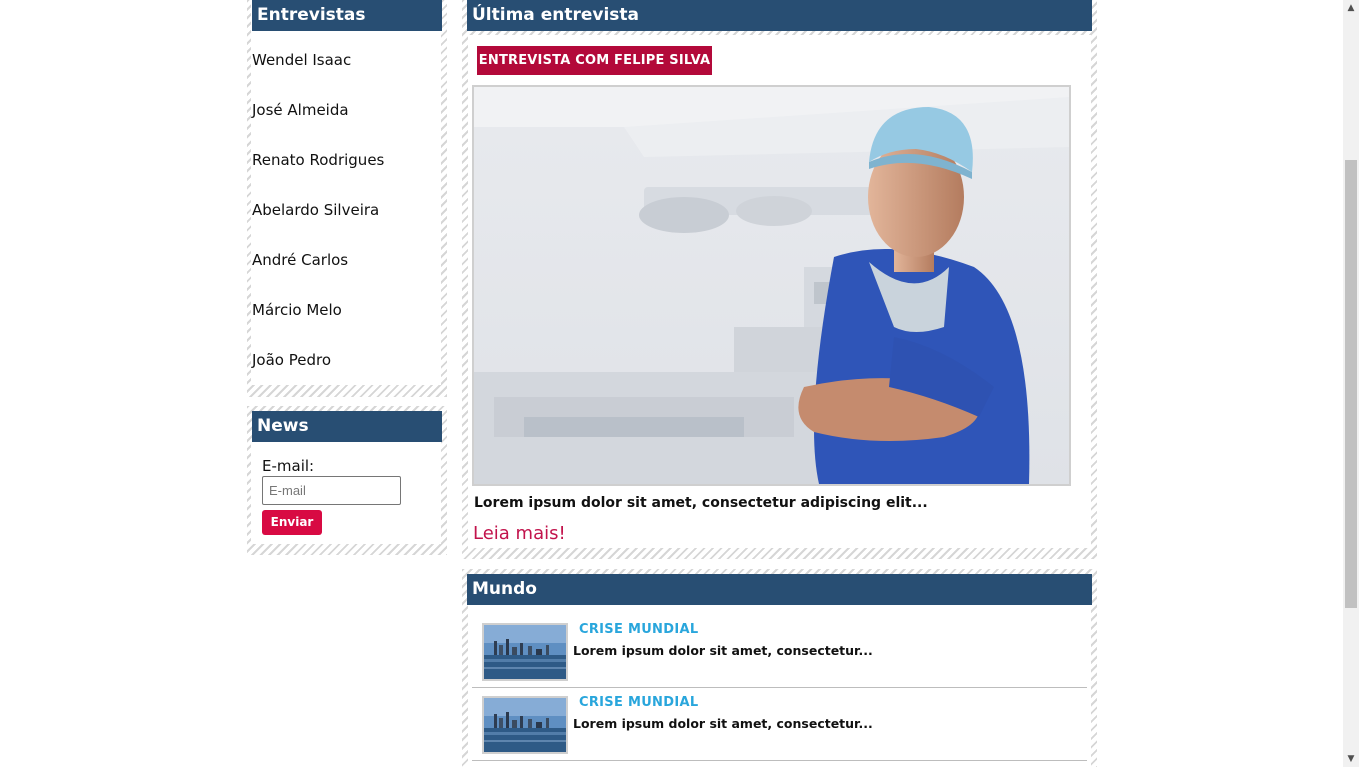 This screenshot has width=1359, height=767. Describe the element at coordinates (347, 426) in the screenshot. I see `news-heading: News` at that location.